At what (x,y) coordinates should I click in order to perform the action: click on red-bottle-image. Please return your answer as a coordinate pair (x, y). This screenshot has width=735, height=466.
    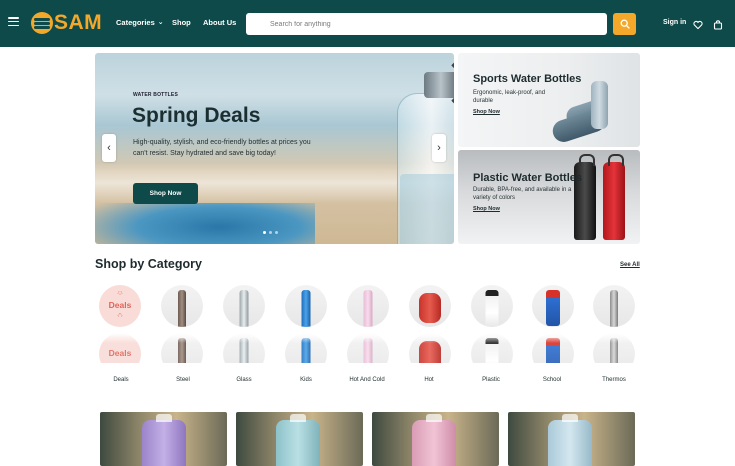
    Looking at the image, I should click on (614, 197).